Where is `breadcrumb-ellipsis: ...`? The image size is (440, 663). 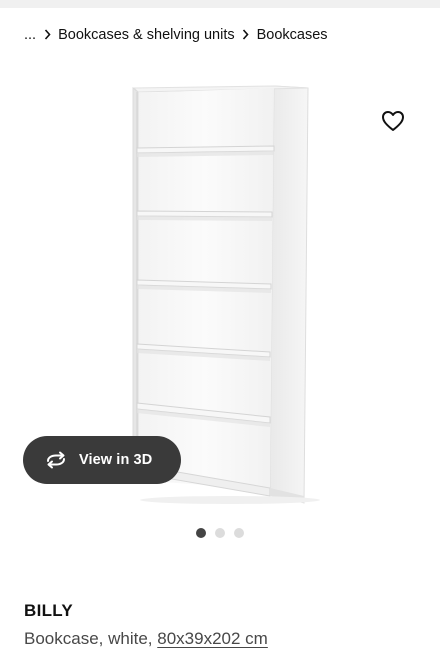 breadcrumb-ellipsis: ... is located at coordinates (30, 35).